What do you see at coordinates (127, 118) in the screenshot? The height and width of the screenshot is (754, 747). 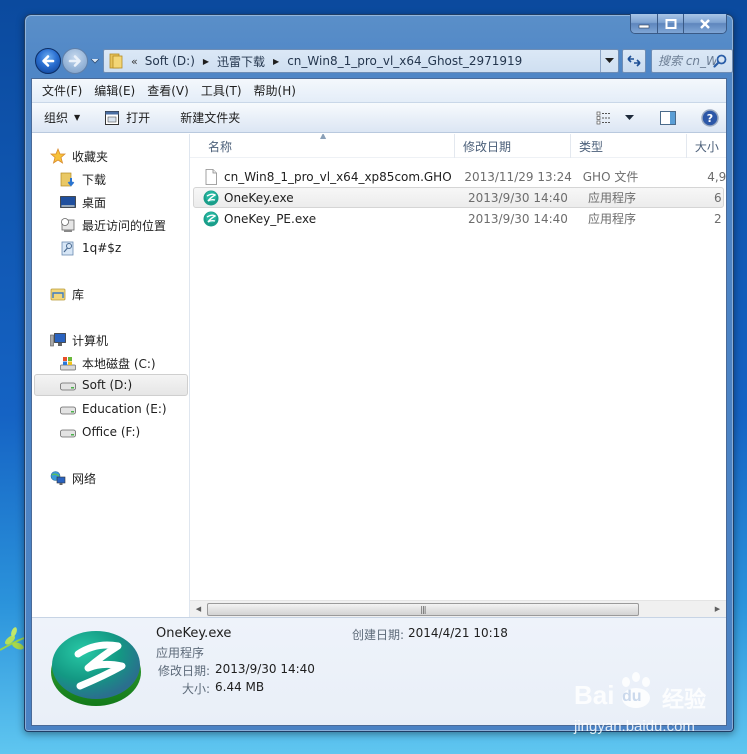 I see `open-button: 打开` at bounding box center [127, 118].